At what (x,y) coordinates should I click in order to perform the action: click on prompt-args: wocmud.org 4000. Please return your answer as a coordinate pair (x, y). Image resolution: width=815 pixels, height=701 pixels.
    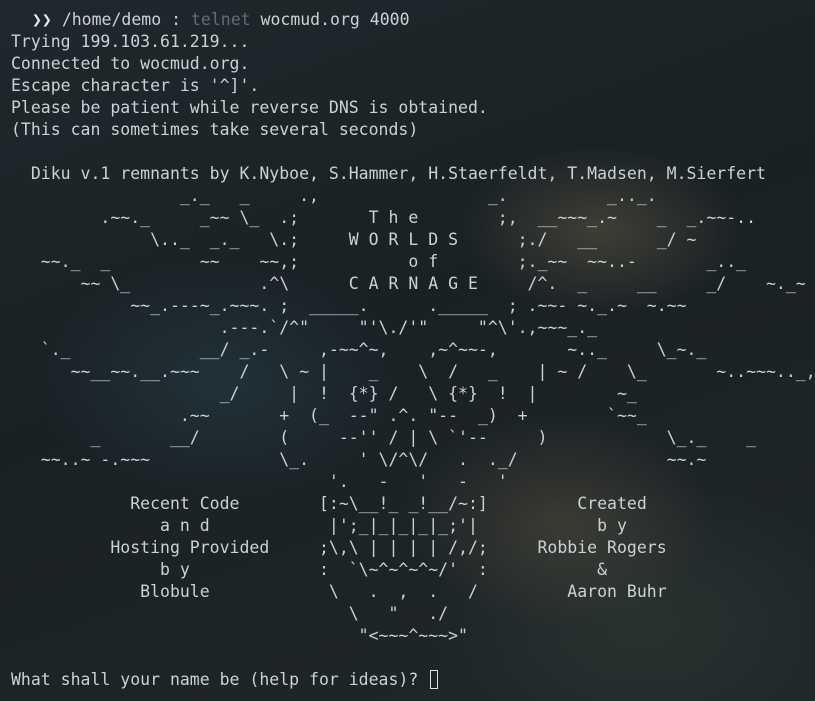
    Looking at the image, I should click on (335, 19).